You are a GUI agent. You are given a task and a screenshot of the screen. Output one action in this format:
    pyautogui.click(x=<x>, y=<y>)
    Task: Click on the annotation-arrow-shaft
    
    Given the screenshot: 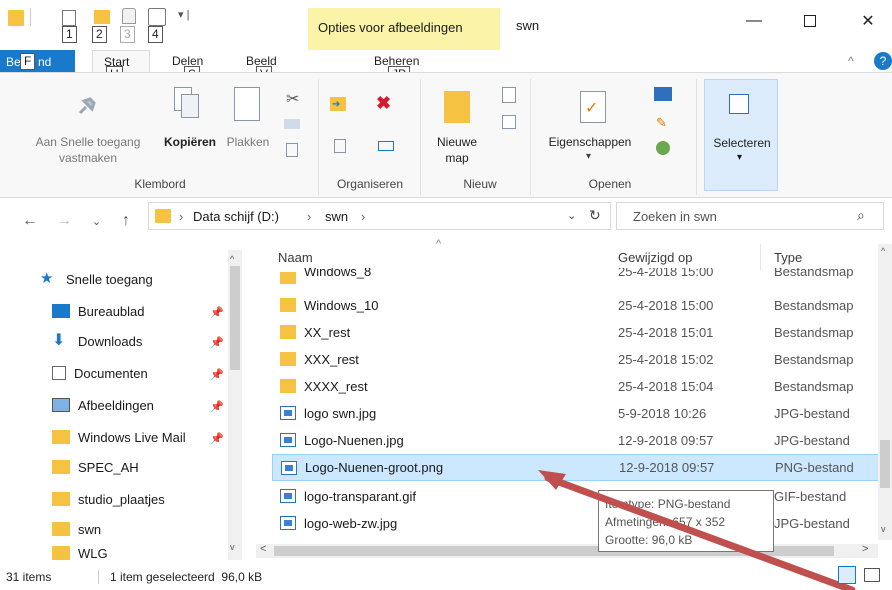 What is the action you would take?
    pyautogui.click(x=700, y=532)
    